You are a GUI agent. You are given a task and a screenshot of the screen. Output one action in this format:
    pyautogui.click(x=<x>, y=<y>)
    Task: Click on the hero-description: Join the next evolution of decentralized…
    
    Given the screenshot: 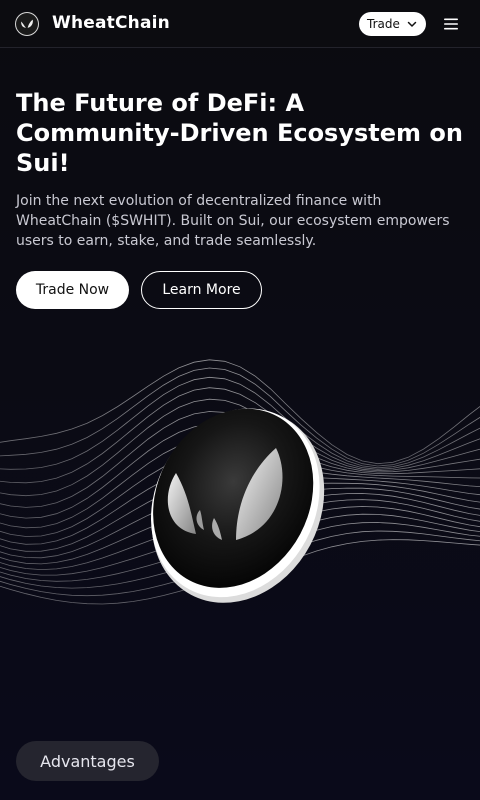 What is the action you would take?
    pyautogui.click(x=233, y=221)
    